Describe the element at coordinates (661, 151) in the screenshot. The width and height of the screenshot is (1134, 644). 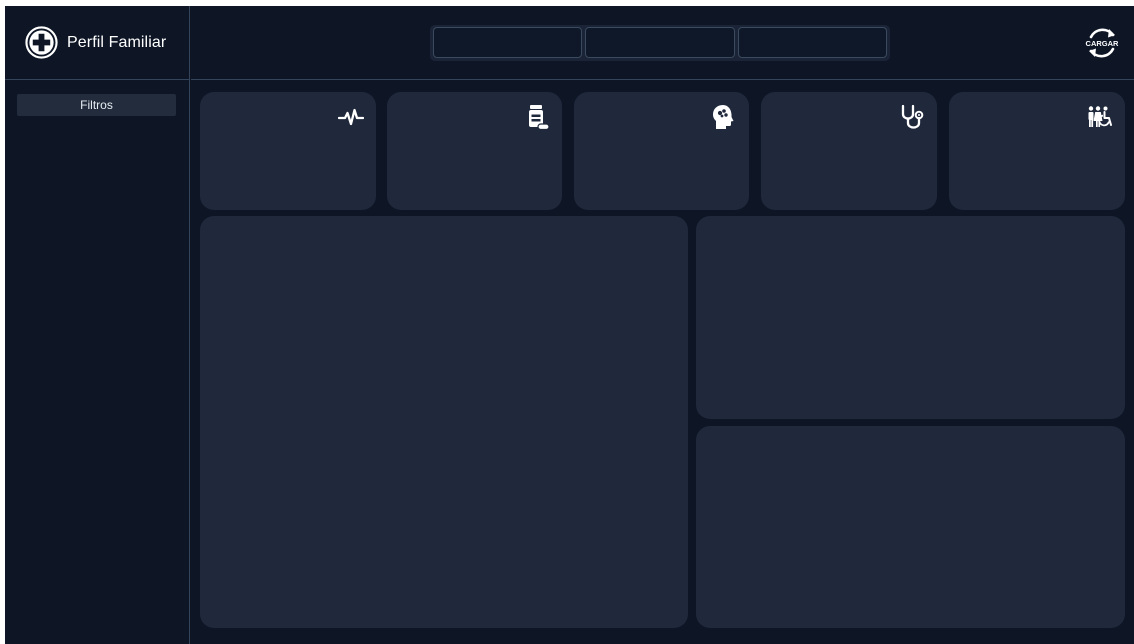
I see `kpi-card-mental` at that location.